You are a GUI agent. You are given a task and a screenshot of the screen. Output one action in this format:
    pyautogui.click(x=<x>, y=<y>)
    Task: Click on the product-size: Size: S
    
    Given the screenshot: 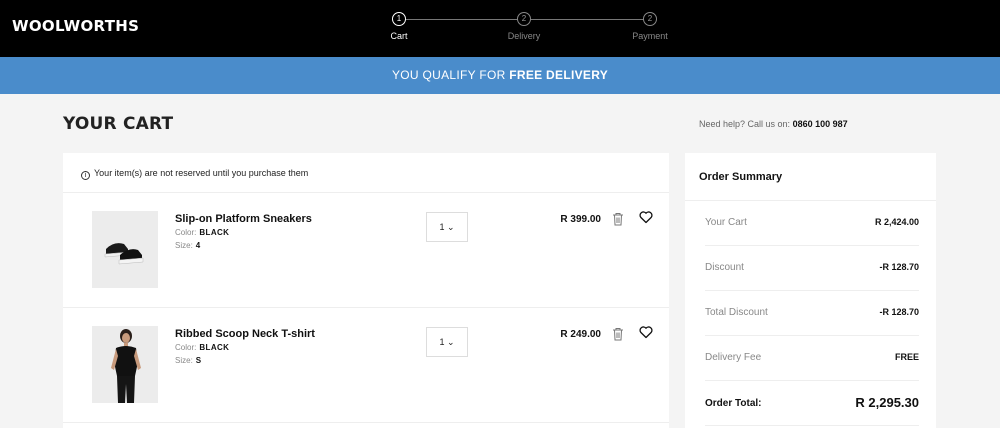 What is the action you would take?
    pyautogui.click(x=188, y=360)
    